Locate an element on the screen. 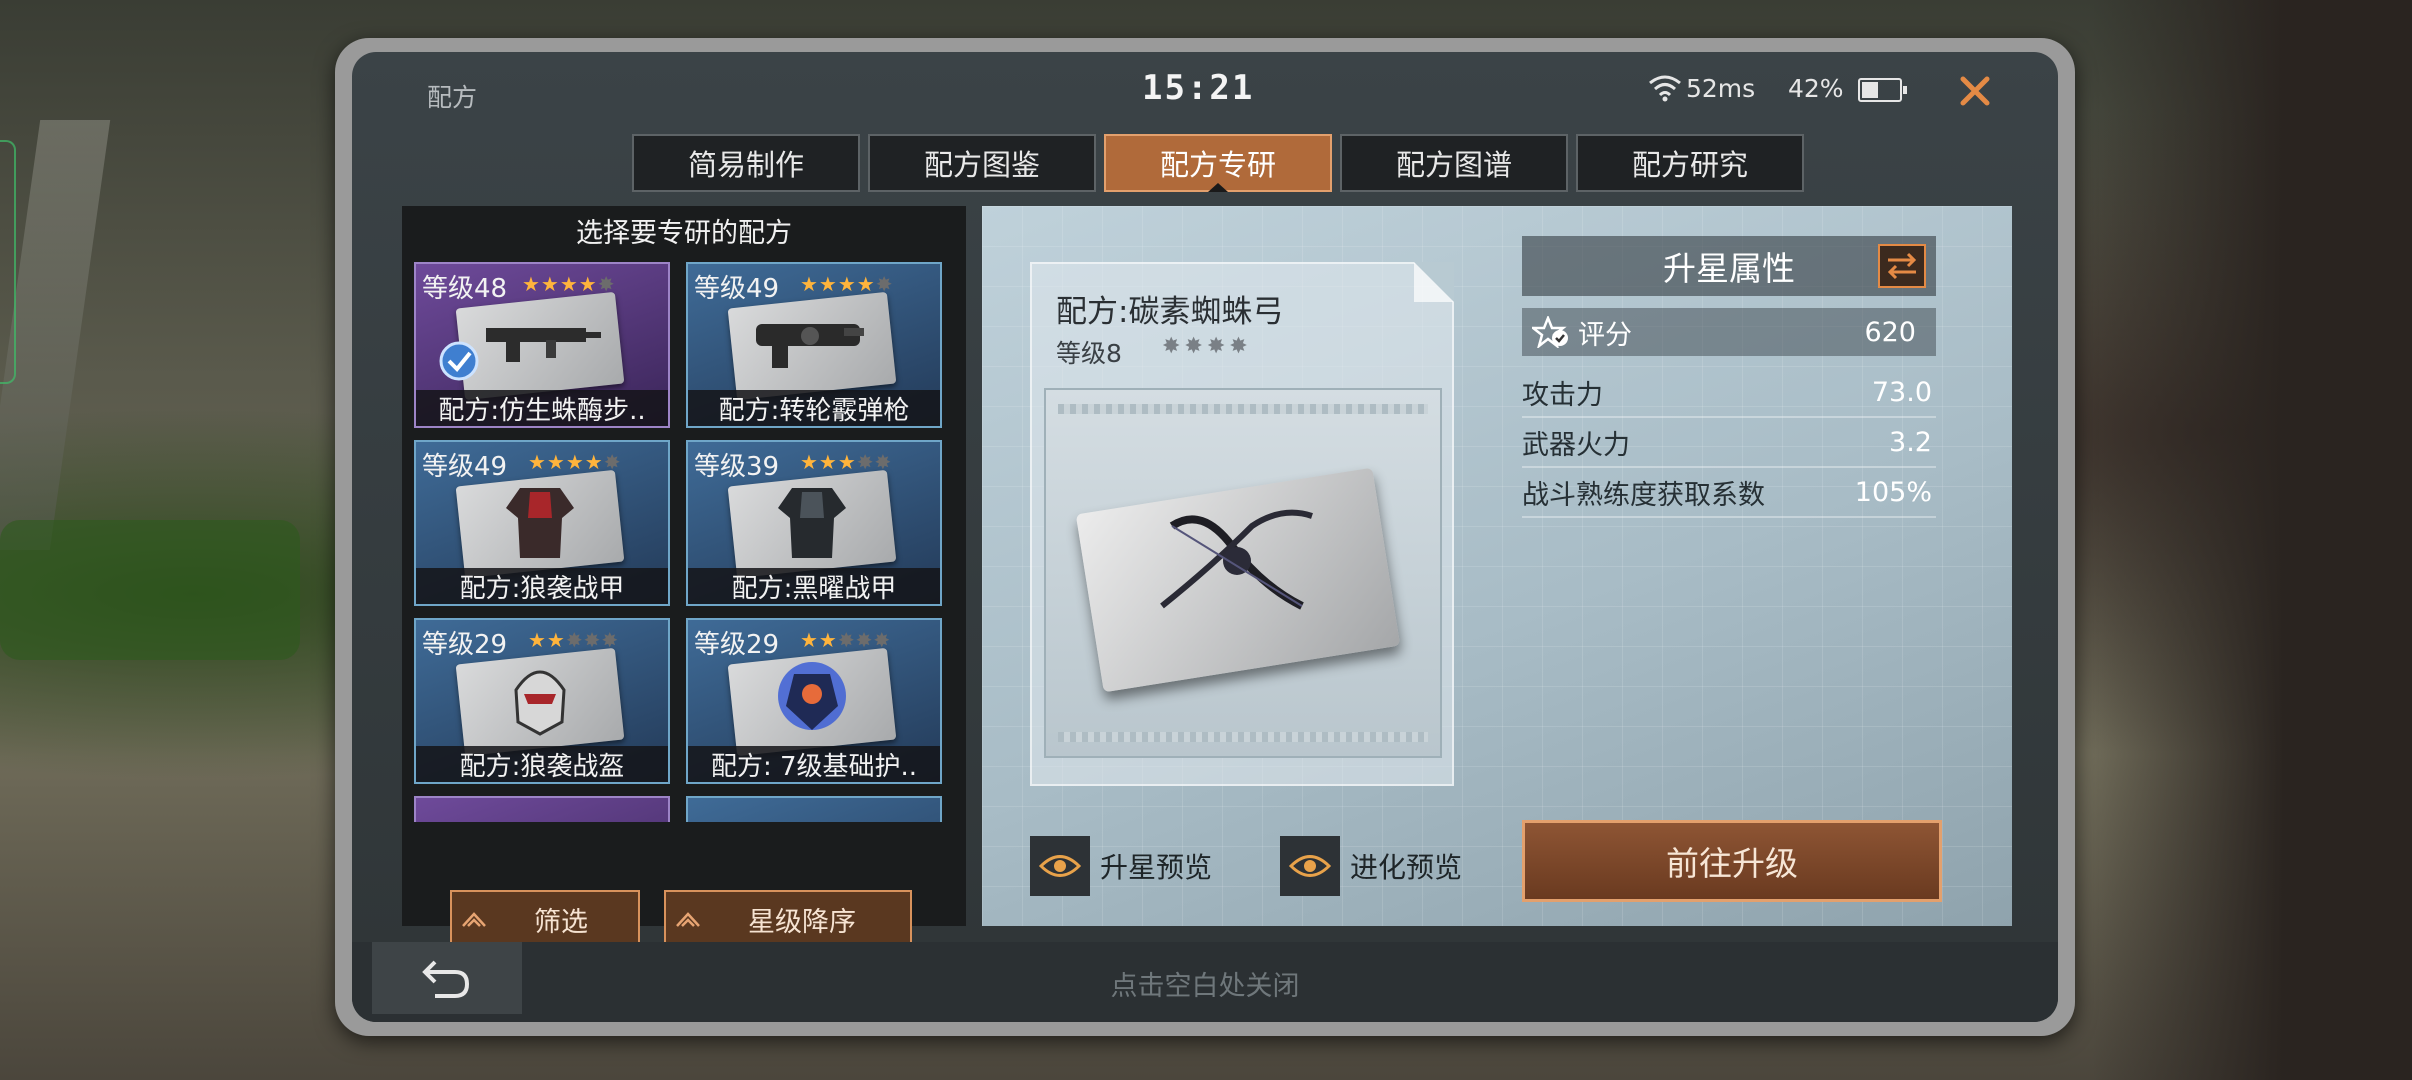 The height and width of the screenshot is (1080, 2412). clock: 15:21 is located at coordinates (1198, 88).